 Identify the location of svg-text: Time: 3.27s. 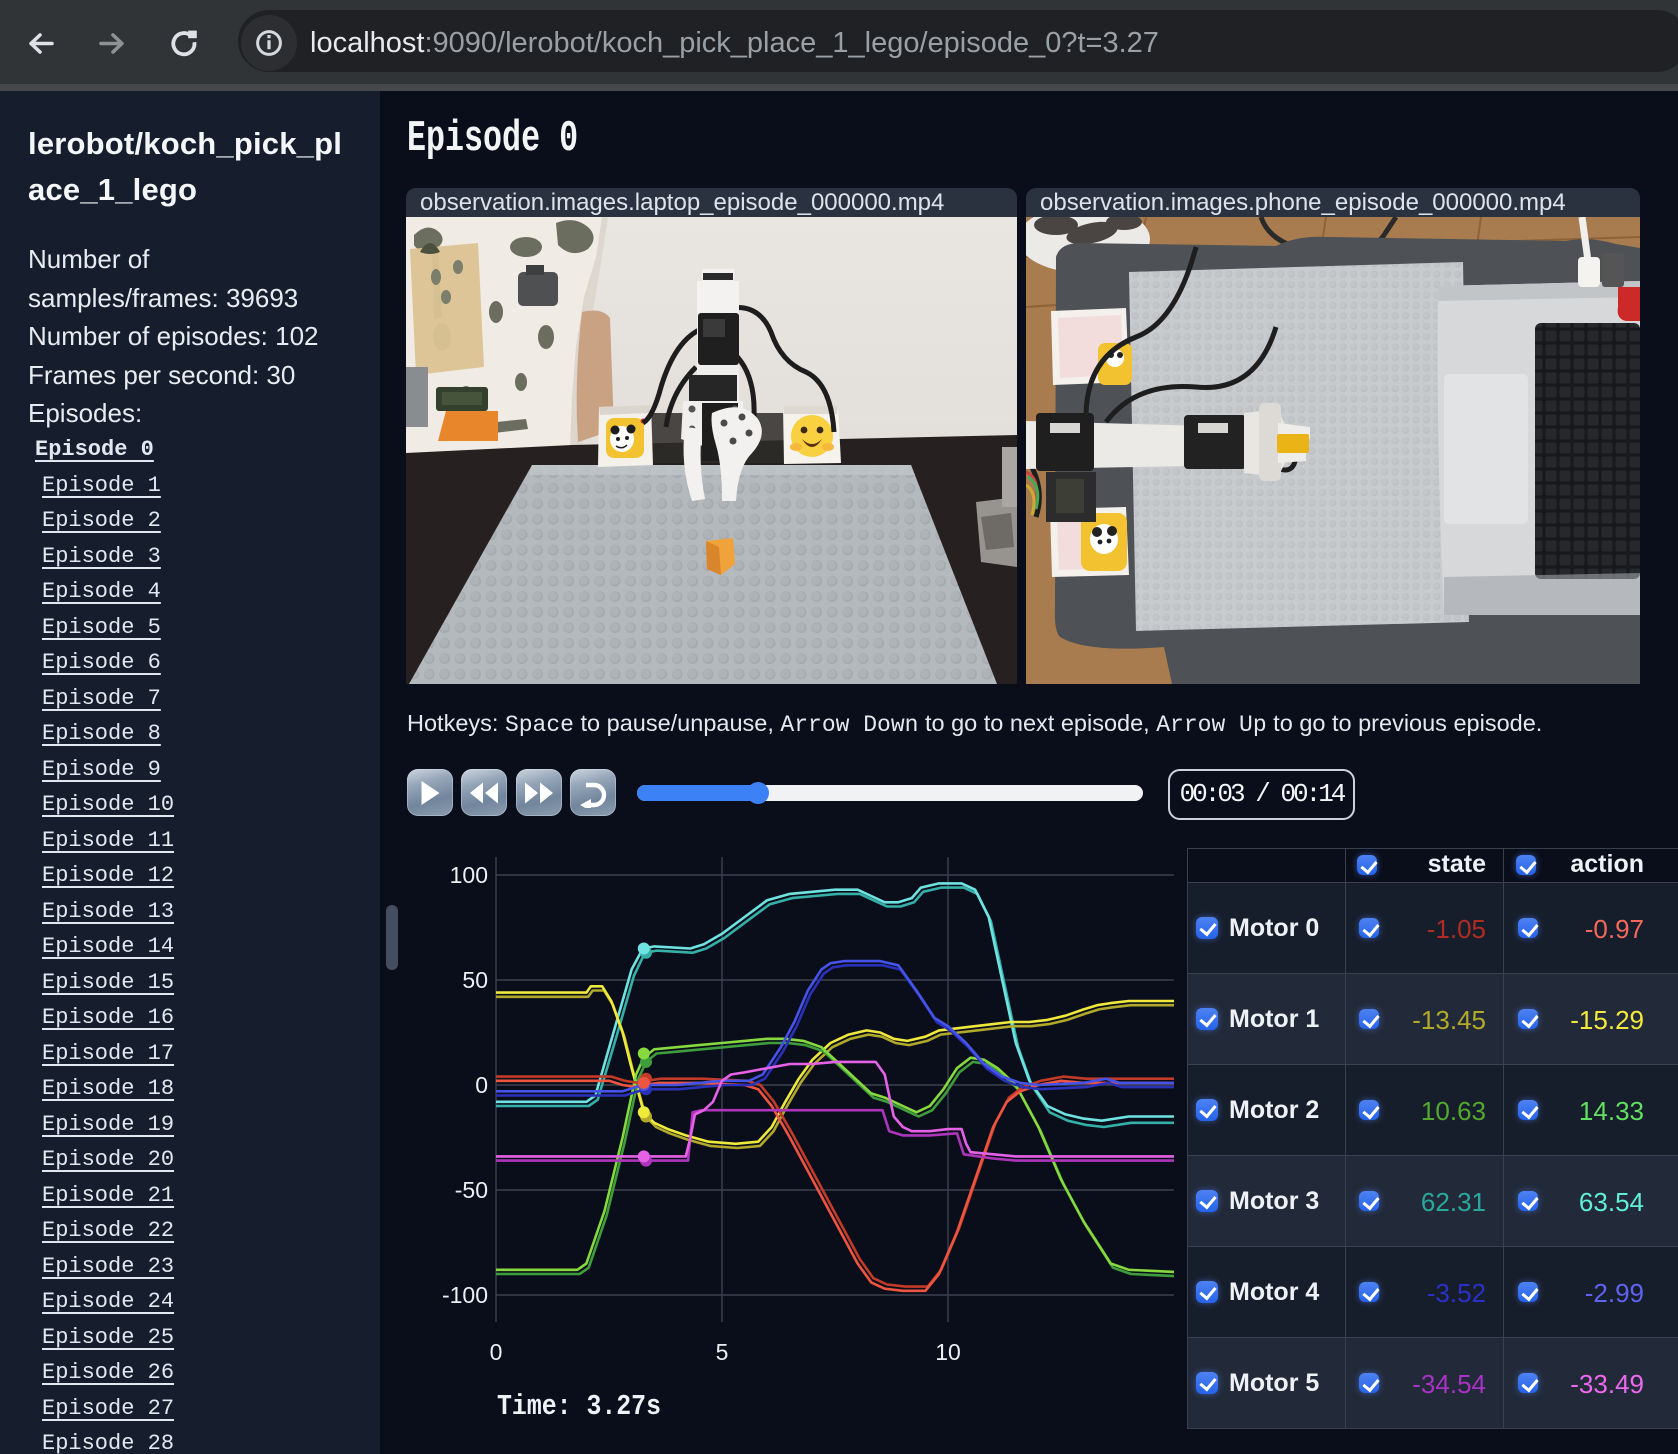
(579, 1406).